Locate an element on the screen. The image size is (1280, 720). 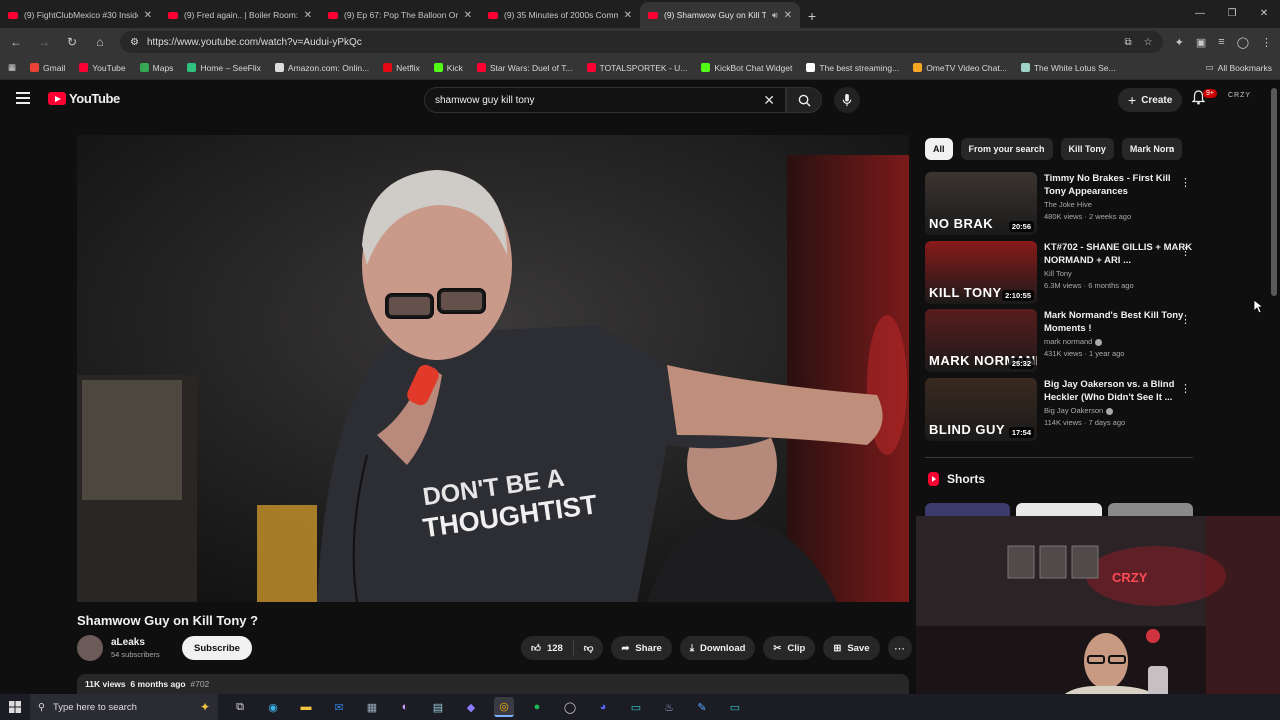
outlook-icon: ✉ is located at coordinates (339, 707).